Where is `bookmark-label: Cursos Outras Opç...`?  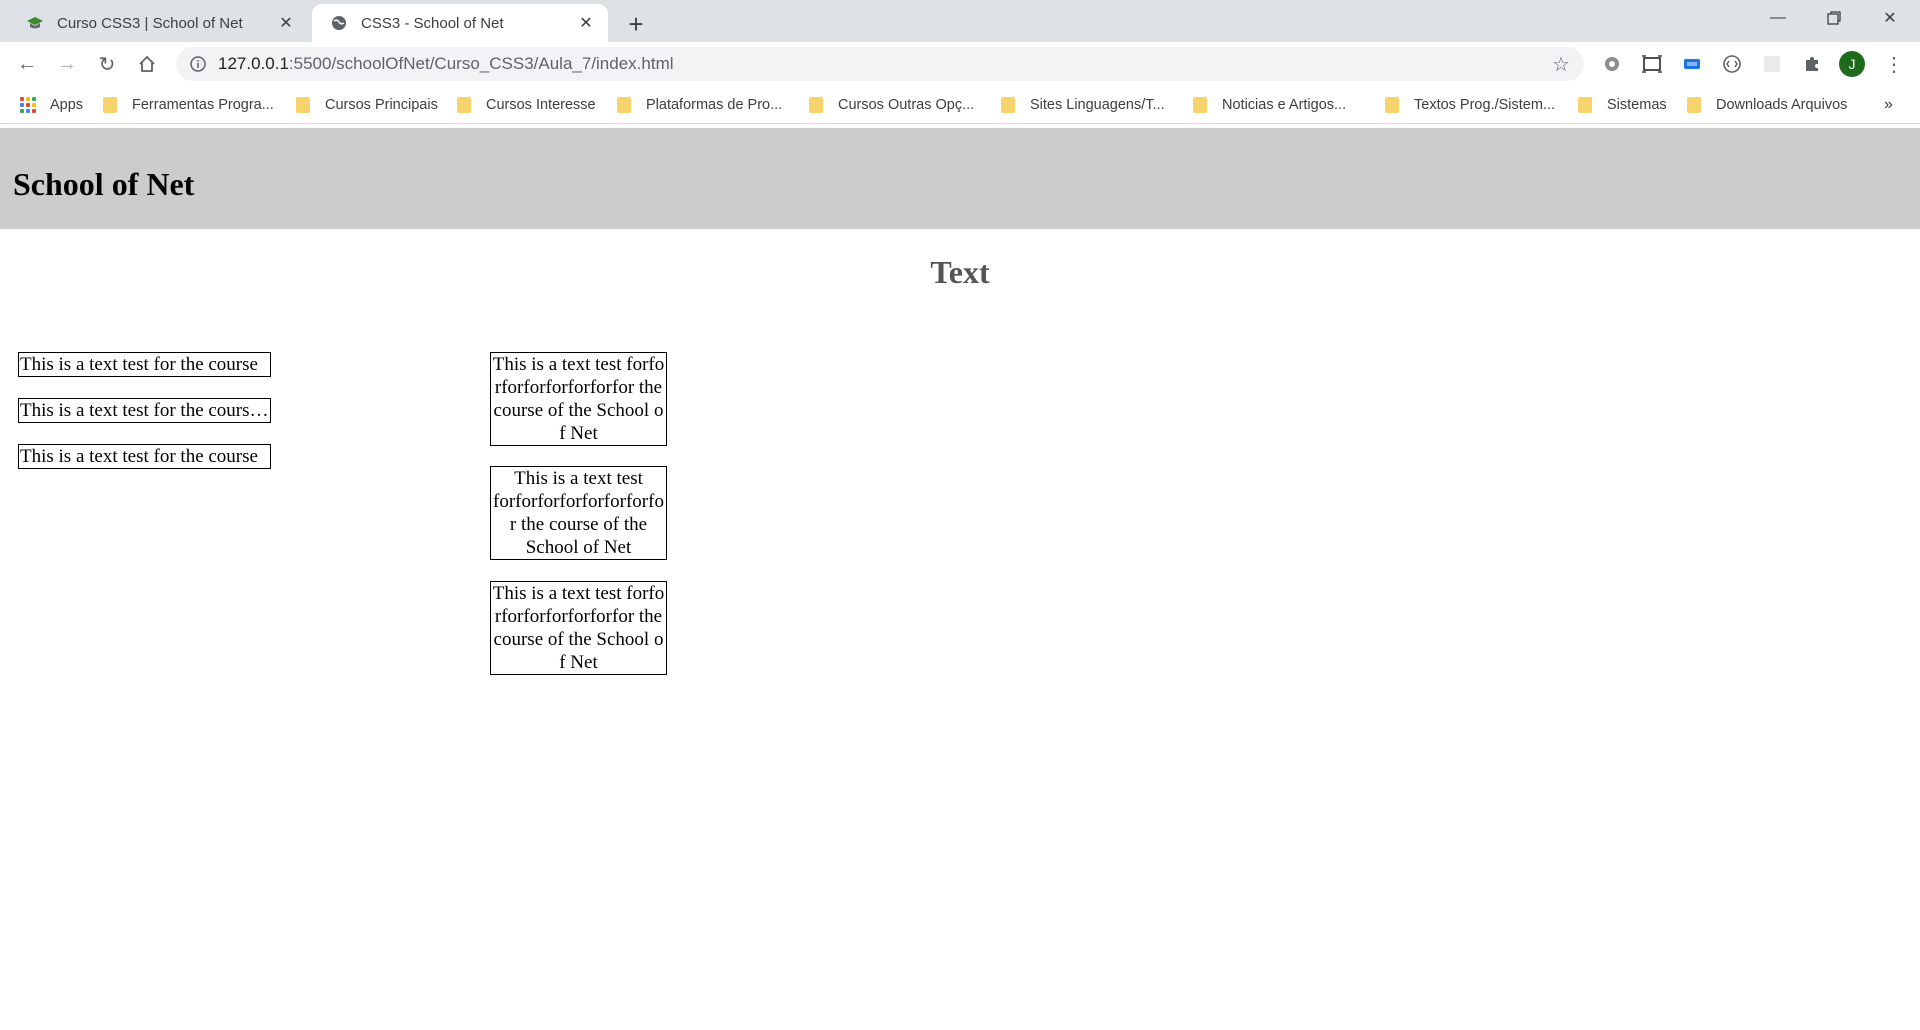
bookmark-label: Cursos Outras Opç... is located at coordinates (906, 105).